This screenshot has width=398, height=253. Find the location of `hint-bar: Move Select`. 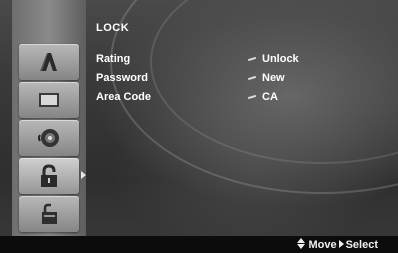

hint-bar: Move Select is located at coordinates (199, 244).